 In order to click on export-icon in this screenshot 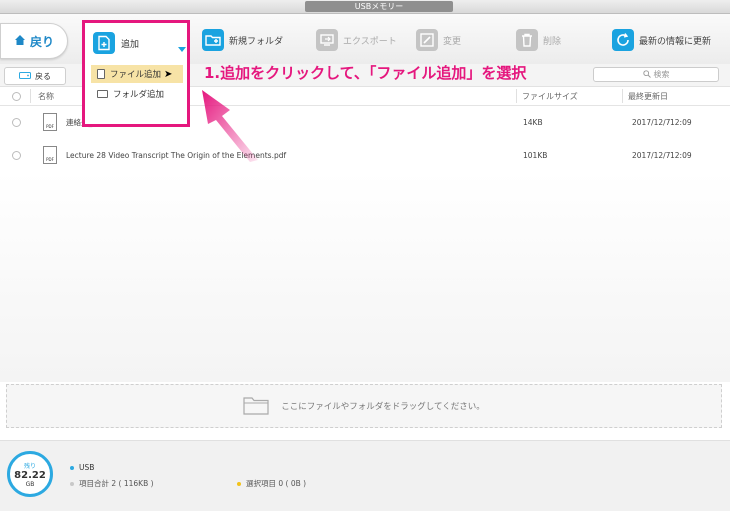, I will do `click(327, 40)`.